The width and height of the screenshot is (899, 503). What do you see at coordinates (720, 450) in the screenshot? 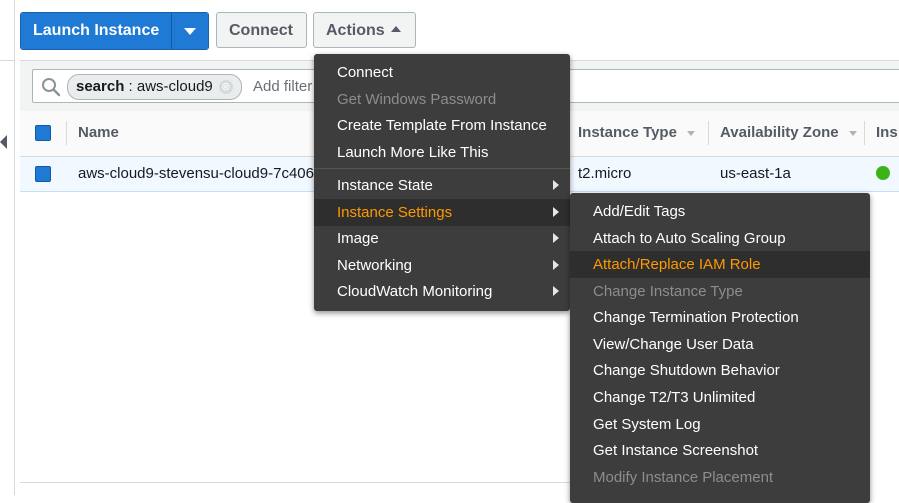
I see `menu-item-get-instance-screenshot: Get Instance Screenshot` at bounding box center [720, 450].